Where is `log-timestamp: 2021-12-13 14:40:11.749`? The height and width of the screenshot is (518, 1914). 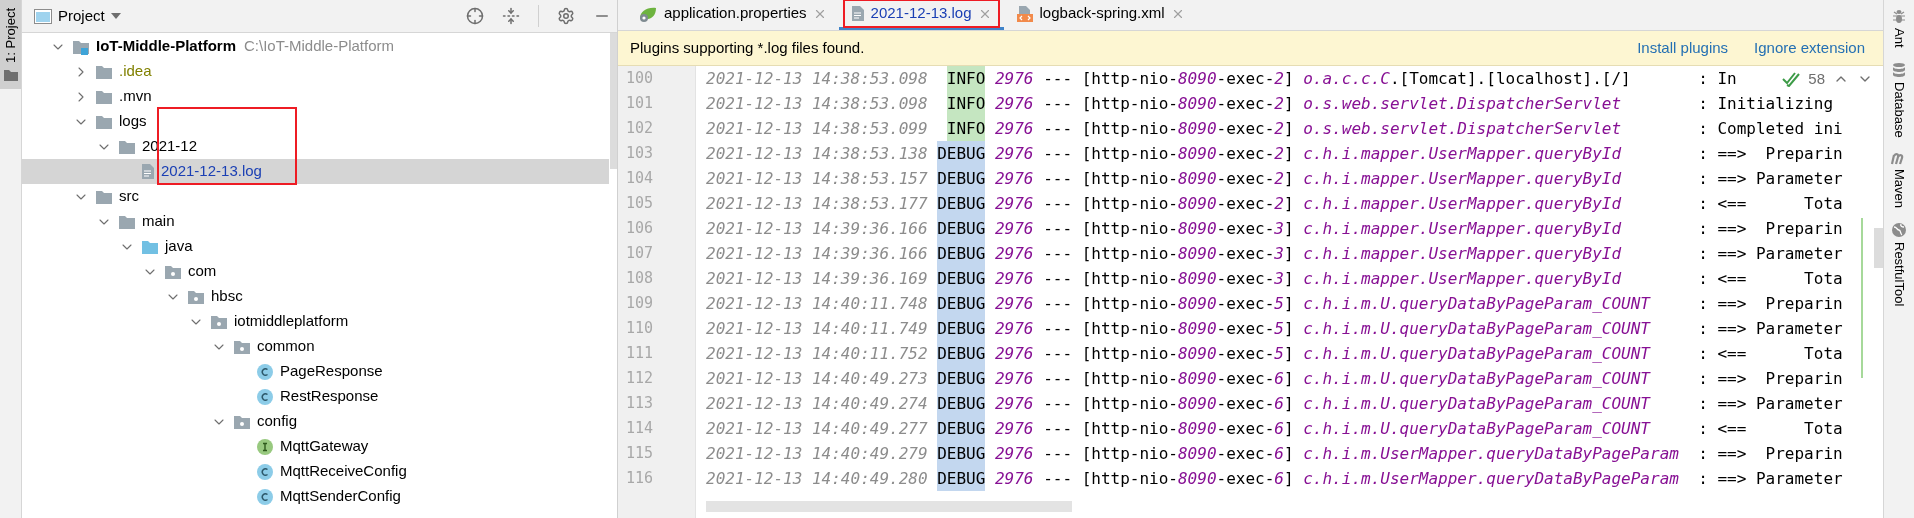
log-timestamp: 2021-12-13 14:40:11.749 is located at coordinates (817, 328).